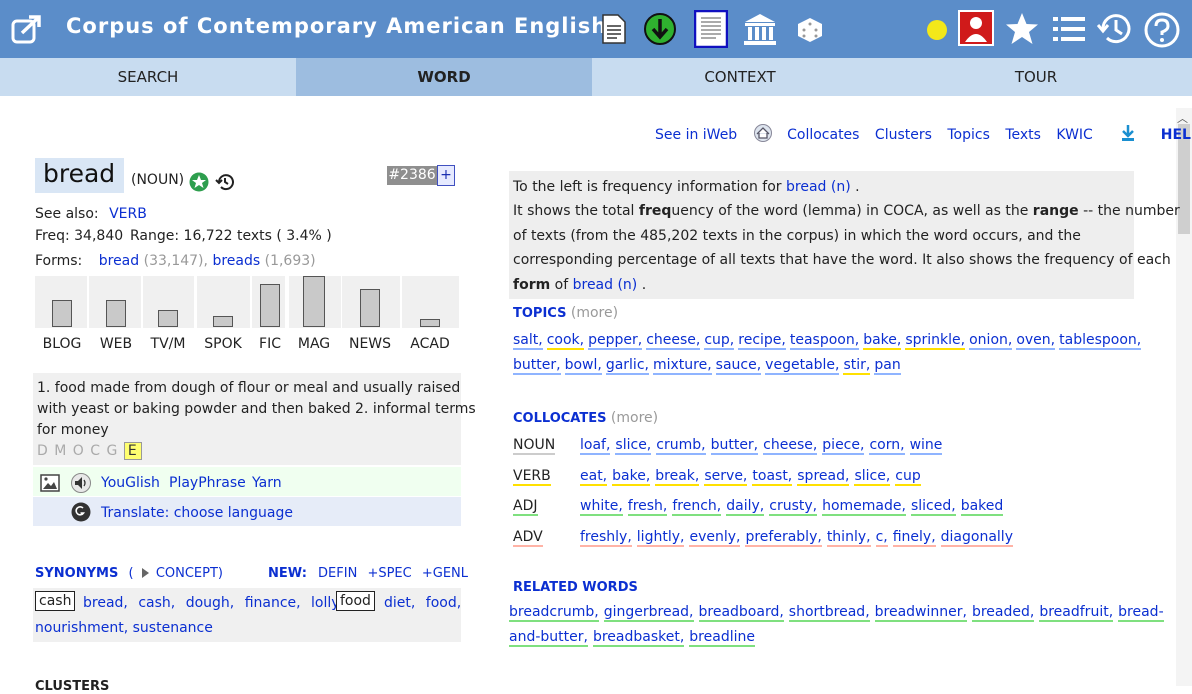 The image size is (1192, 694). I want to click on genre-label: WEB, so click(116, 344).